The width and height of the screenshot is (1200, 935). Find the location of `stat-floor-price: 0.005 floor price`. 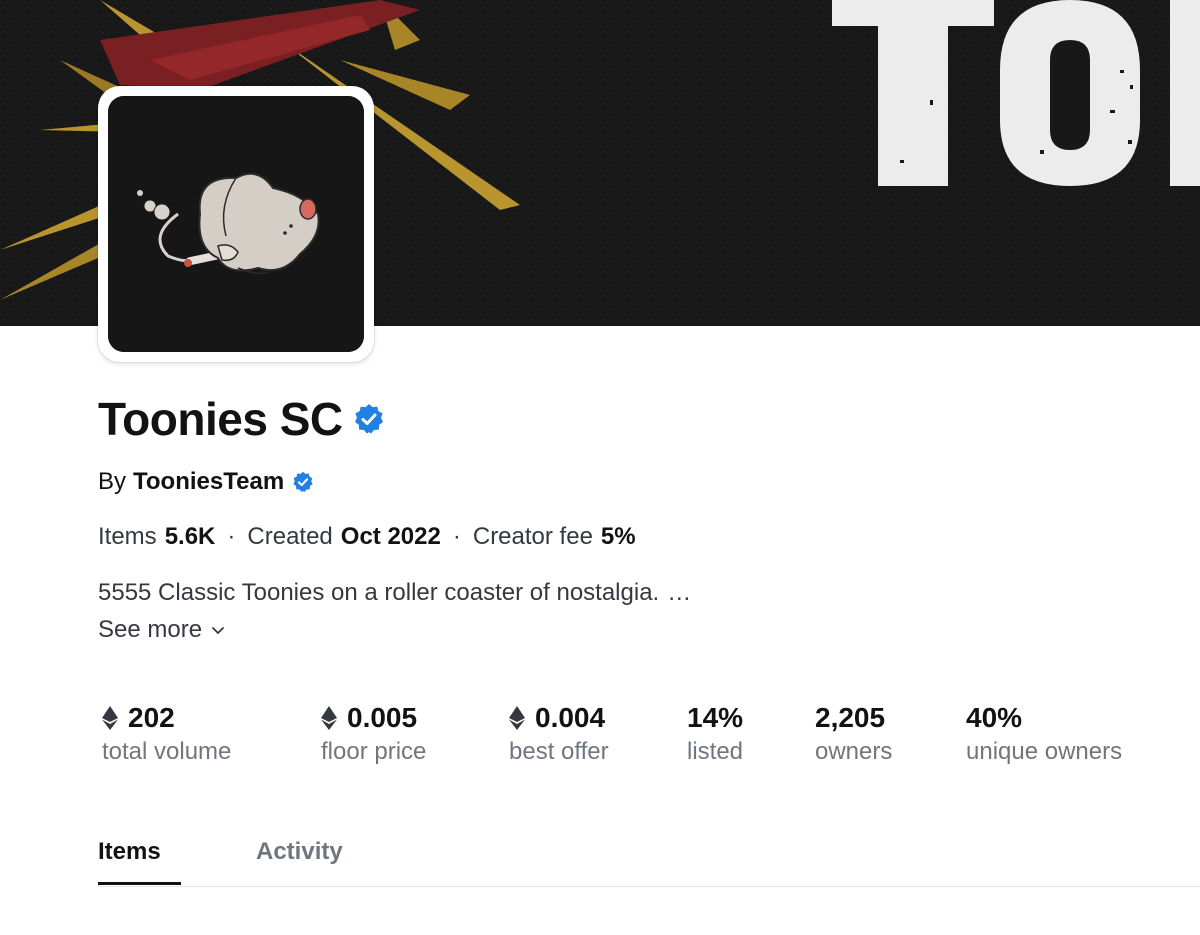

stat-floor-price: 0.005 floor price is located at coordinates (373, 733).